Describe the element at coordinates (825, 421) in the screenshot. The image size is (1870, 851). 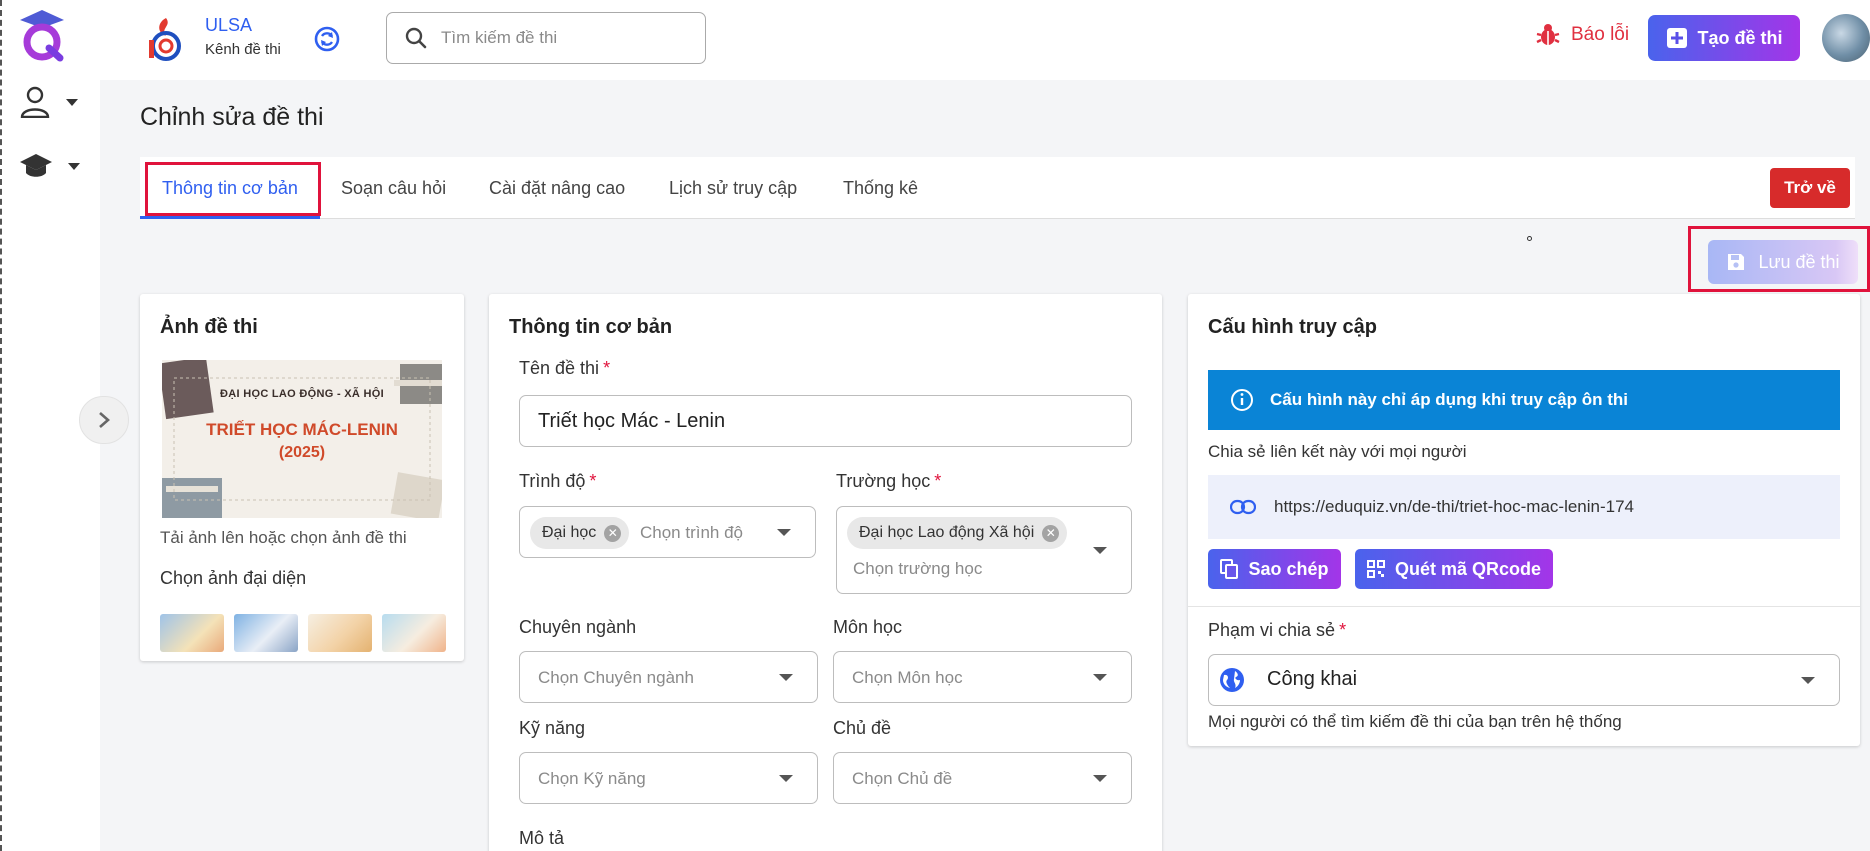
I see `exam-name-input: Triết học Mác - Lenin` at that location.